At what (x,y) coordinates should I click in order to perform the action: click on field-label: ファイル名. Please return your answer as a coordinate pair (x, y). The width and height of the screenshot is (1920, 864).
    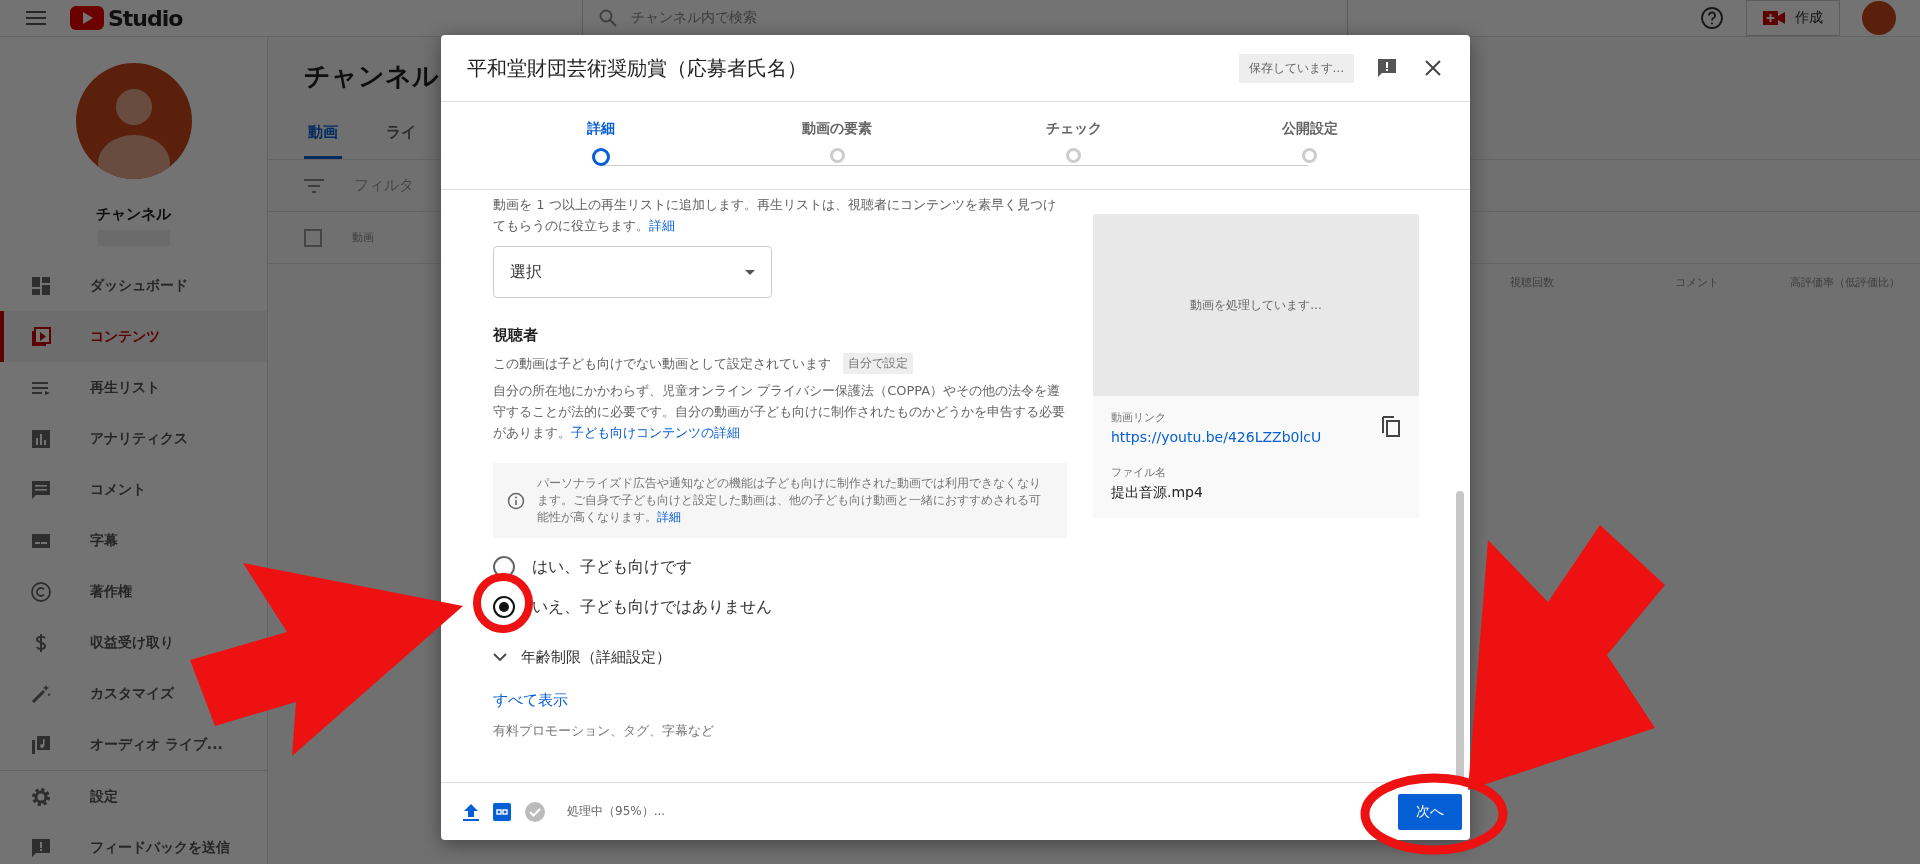
    Looking at the image, I should click on (1139, 472).